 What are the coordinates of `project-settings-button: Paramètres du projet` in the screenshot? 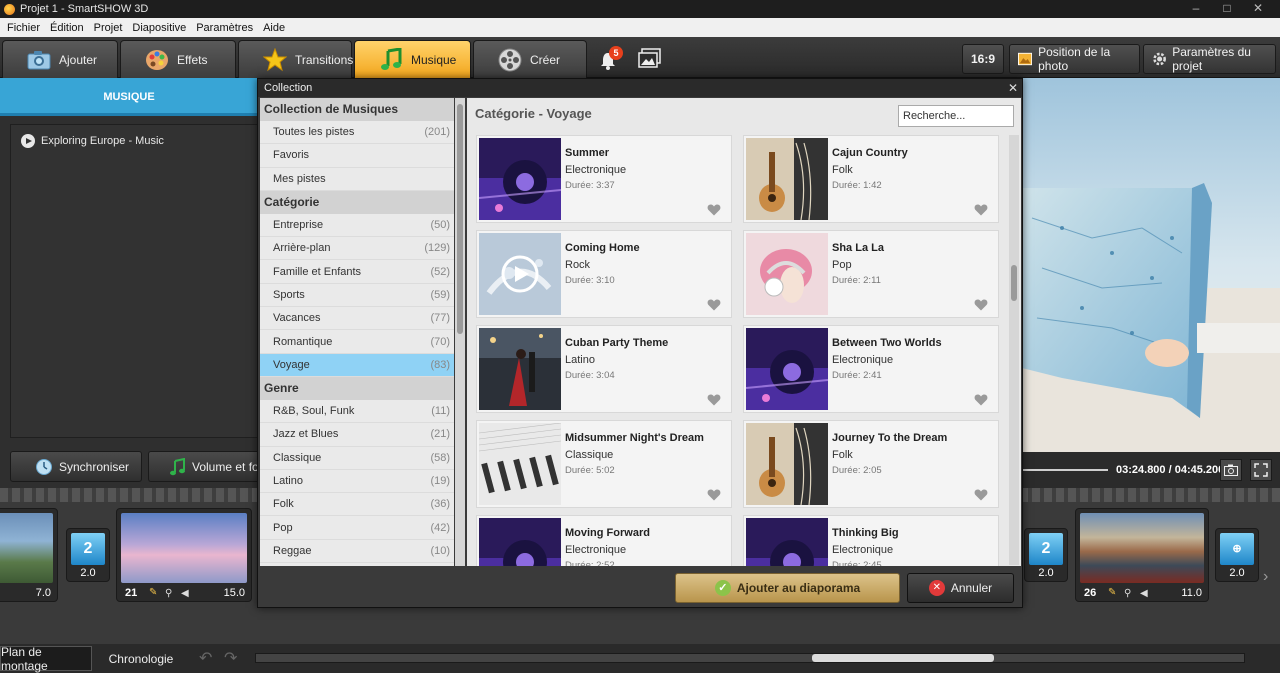 It's located at (1209, 59).